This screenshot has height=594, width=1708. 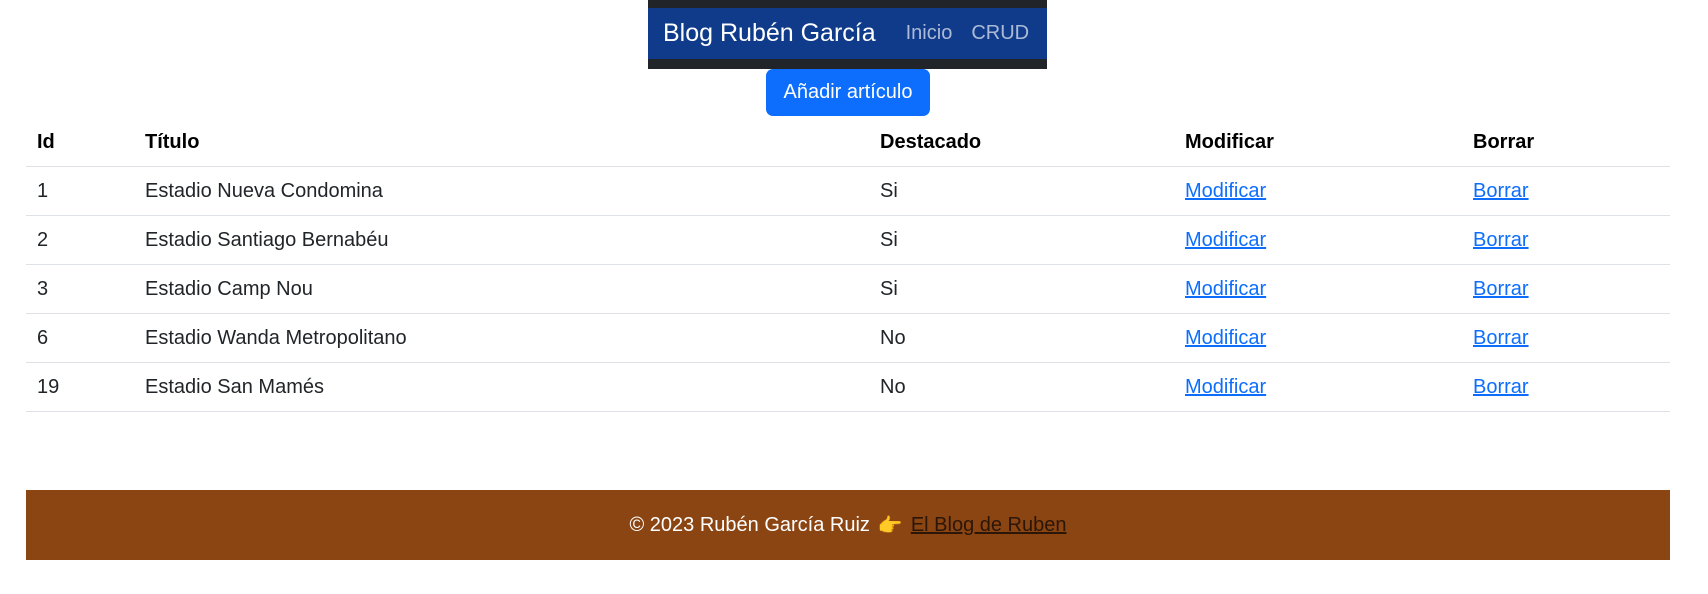 What do you see at coordinates (749, 524) in the screenshot?
I see `footer-copyright: © 2023 Rubén García Ruiz` at bounding box center [749, 524].